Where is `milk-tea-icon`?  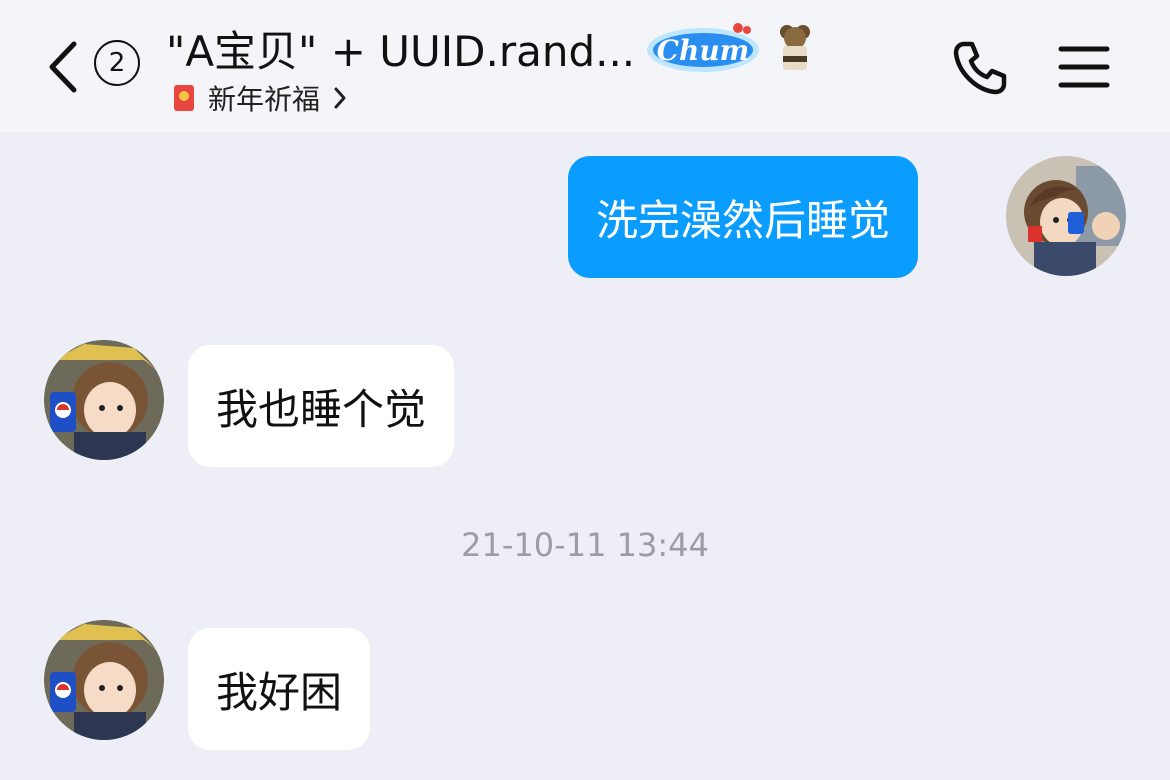
milk-tea-icon is located at coordinates (795, 47).